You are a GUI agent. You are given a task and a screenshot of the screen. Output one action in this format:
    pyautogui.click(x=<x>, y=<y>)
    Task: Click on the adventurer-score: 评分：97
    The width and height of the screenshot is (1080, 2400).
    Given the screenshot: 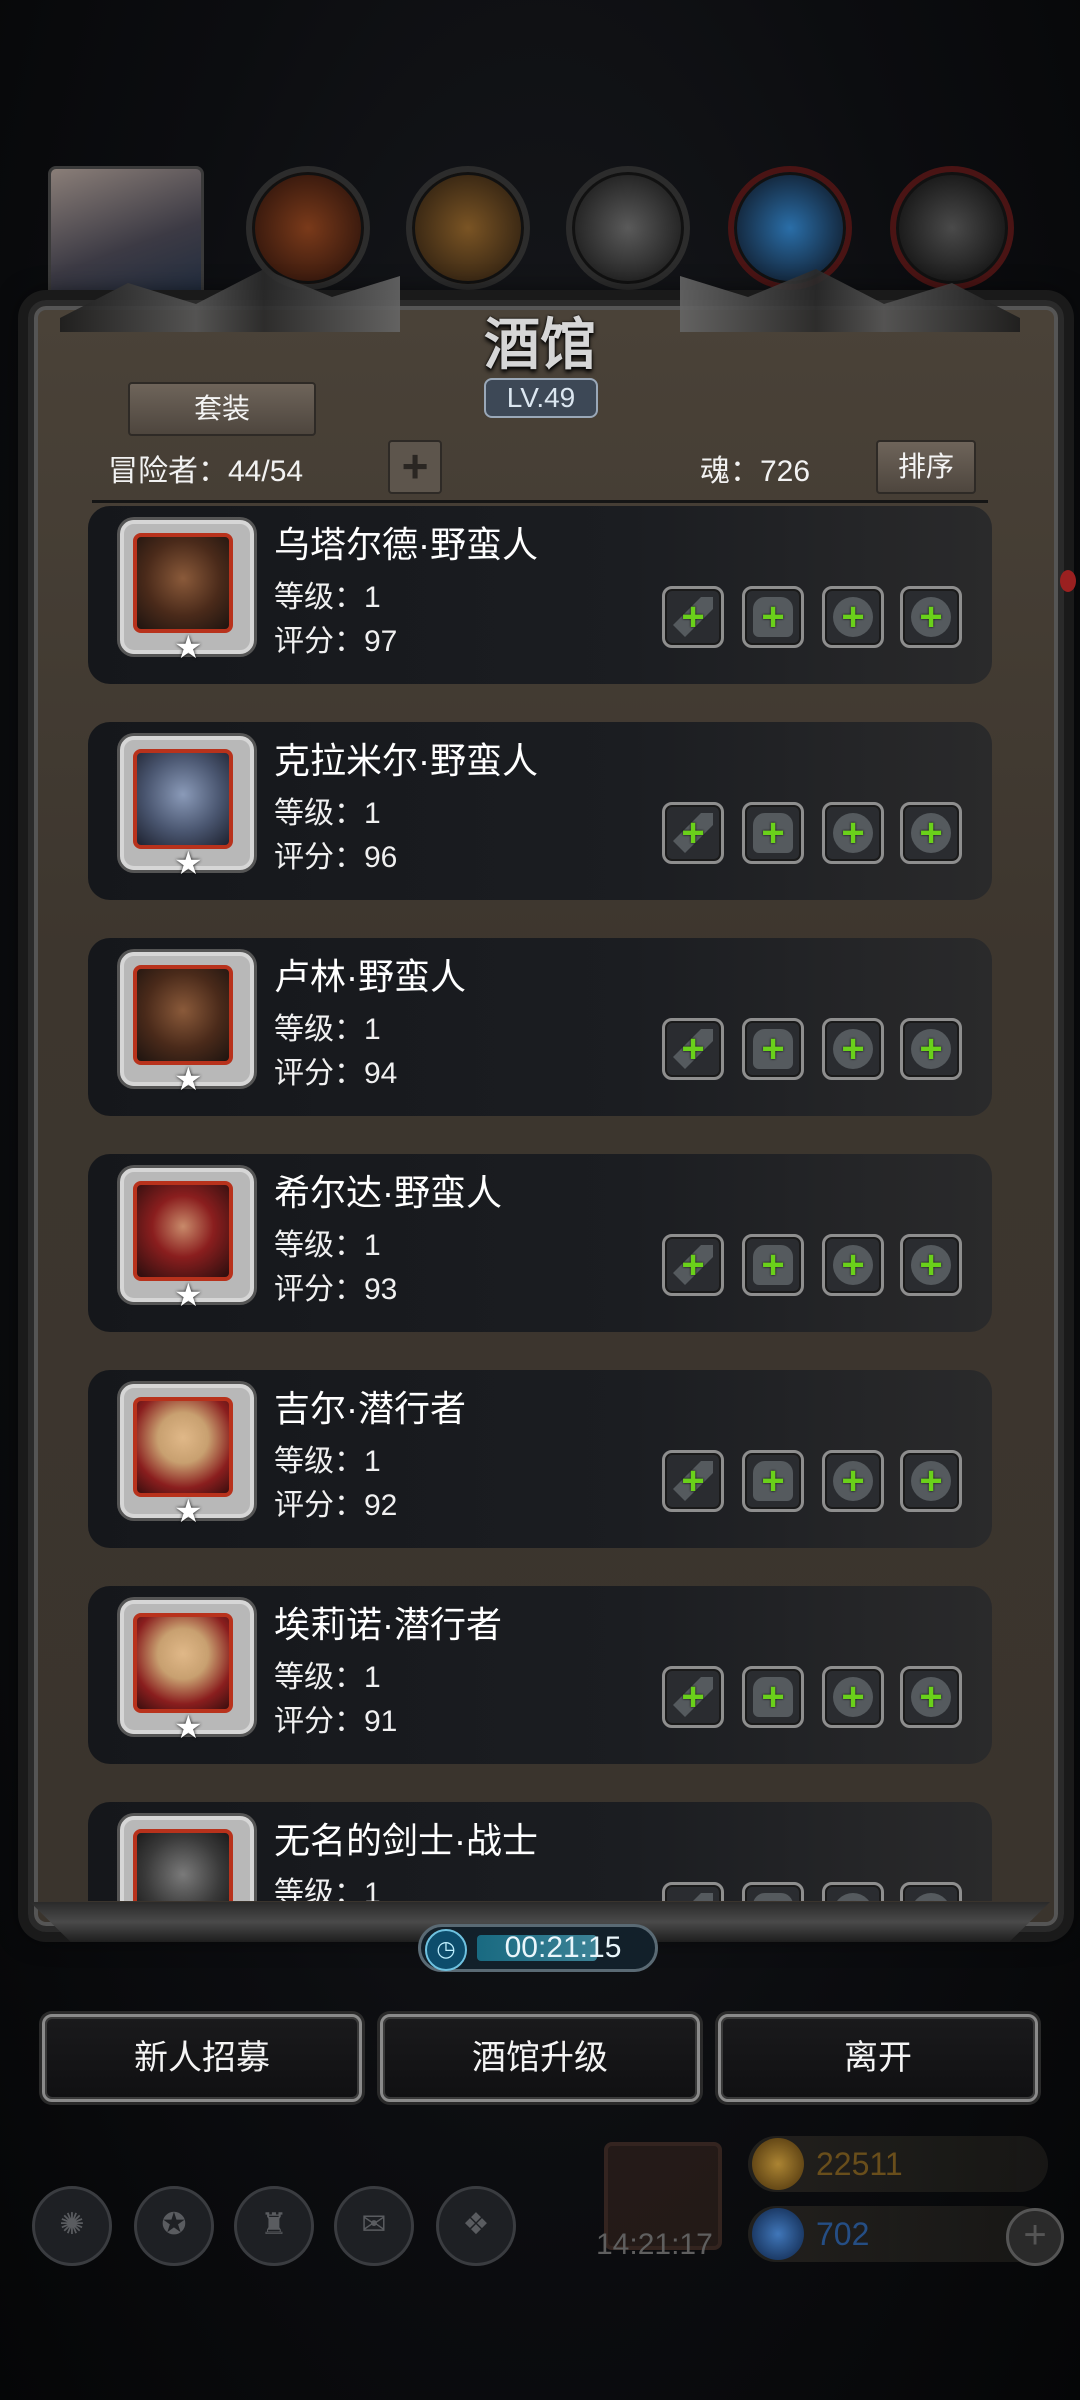 What is the action you would take?
    pyautogui.click(x=336, y=641)
    